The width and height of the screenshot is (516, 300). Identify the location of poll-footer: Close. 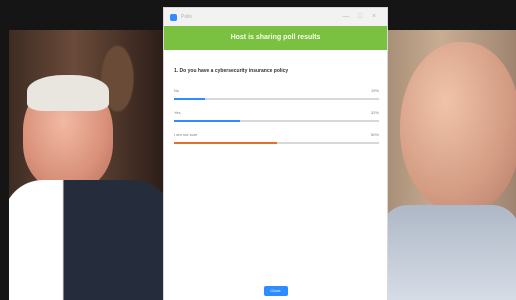
(275, 291).